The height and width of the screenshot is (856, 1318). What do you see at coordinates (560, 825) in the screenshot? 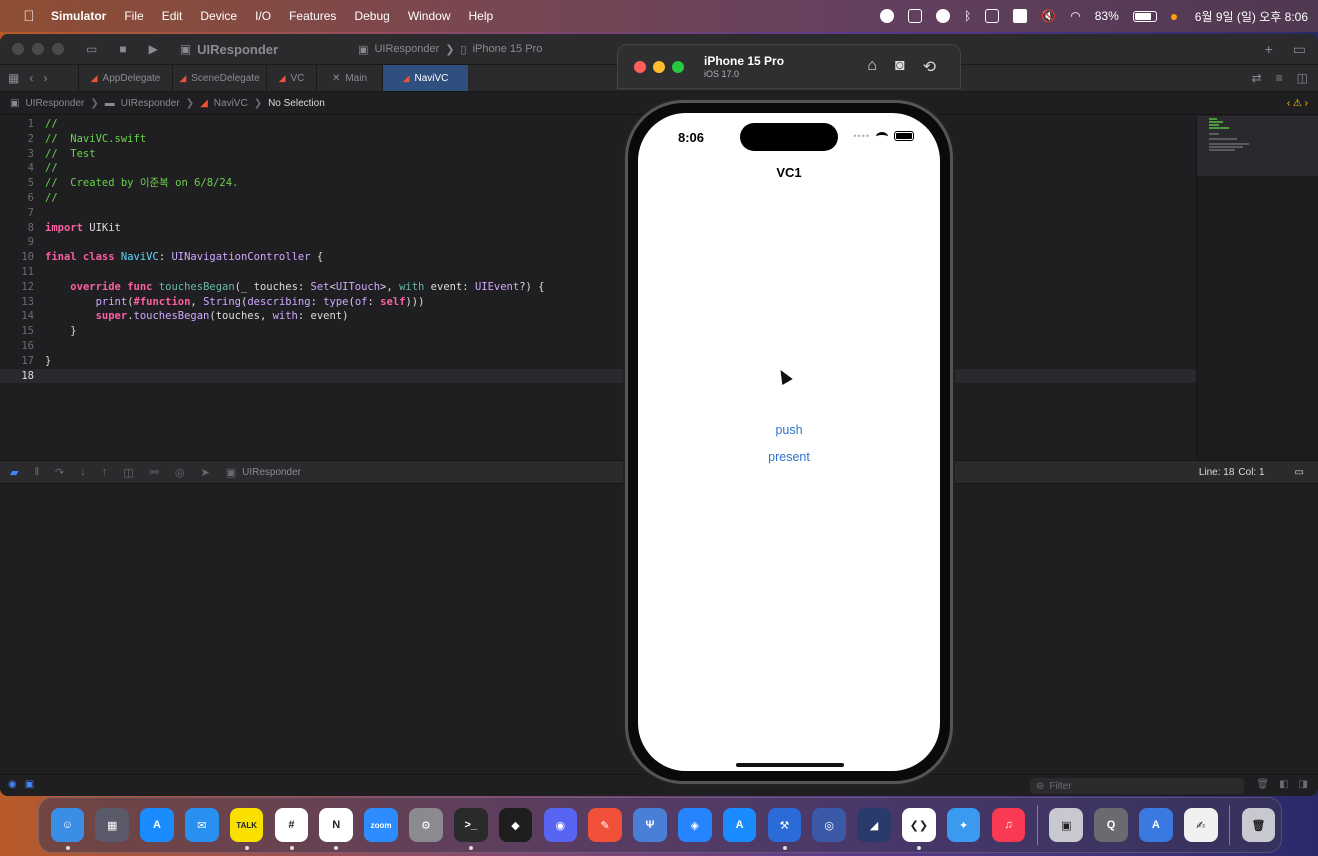
I see `dock-discord-icon: ◉` at bounding box center [560, 825].